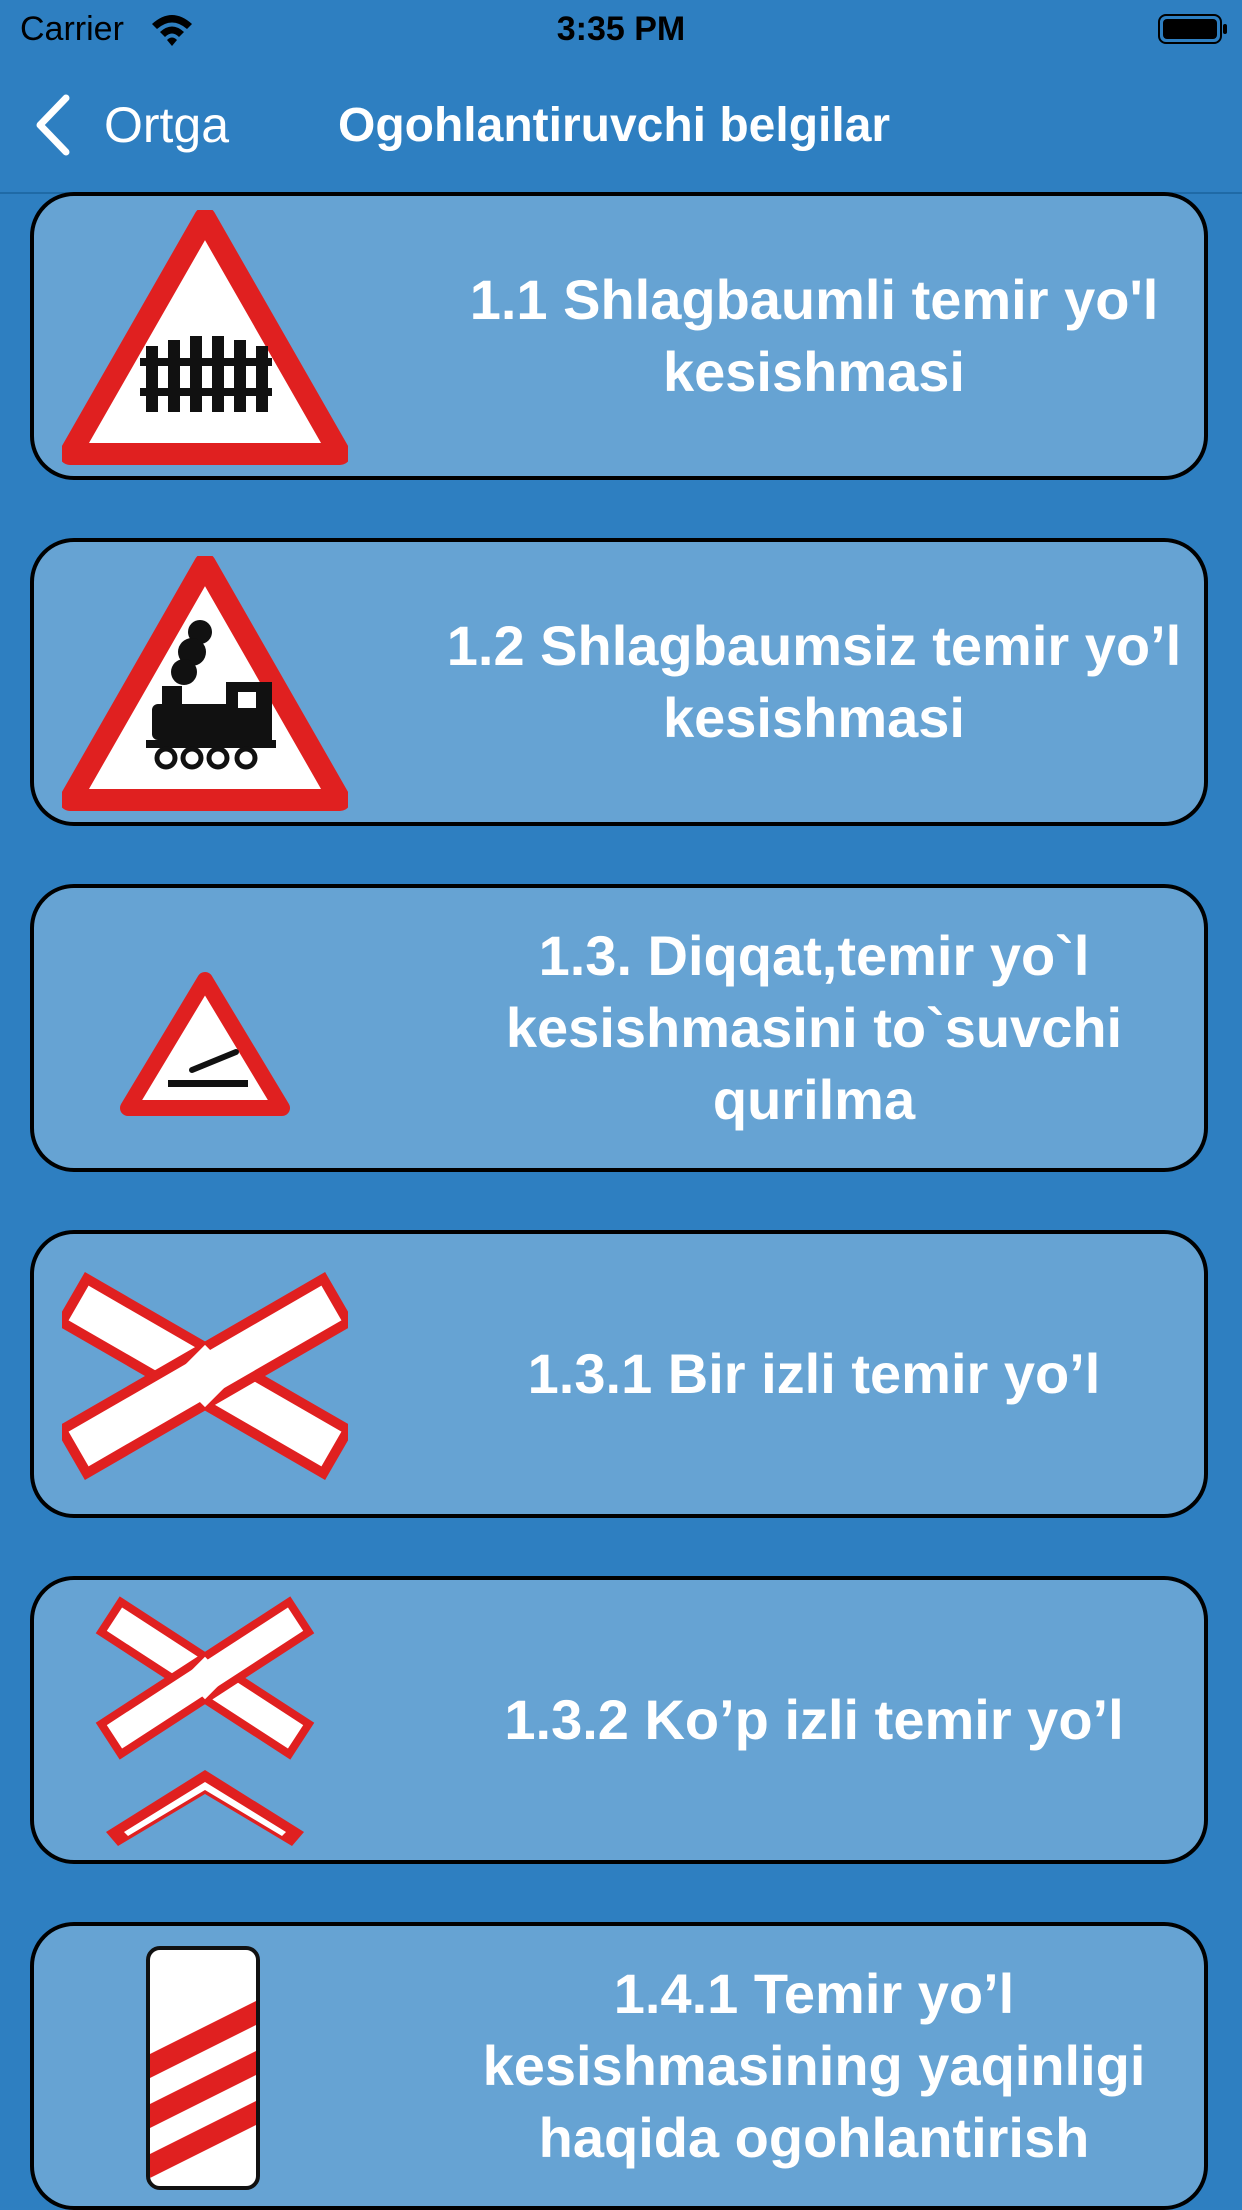 The width and height of the screenshot is (1242, 2210). What do you see at coordinates (167, 125) in the screenshot?
I see `back-label: Ortga` at bounding box center [167, 125].